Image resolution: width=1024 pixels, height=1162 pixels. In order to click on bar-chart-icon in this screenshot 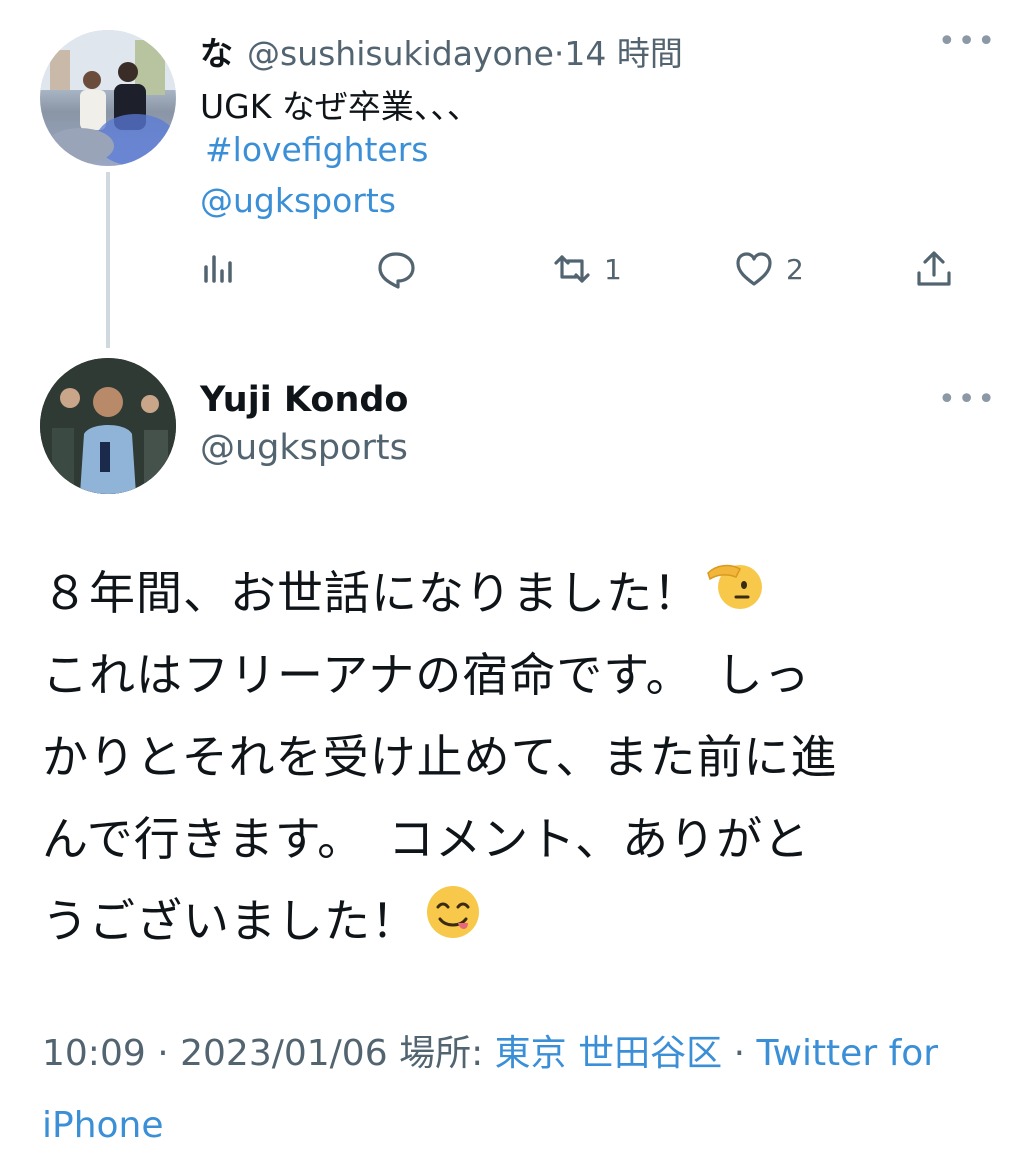, I will do `click(218, 269)`.